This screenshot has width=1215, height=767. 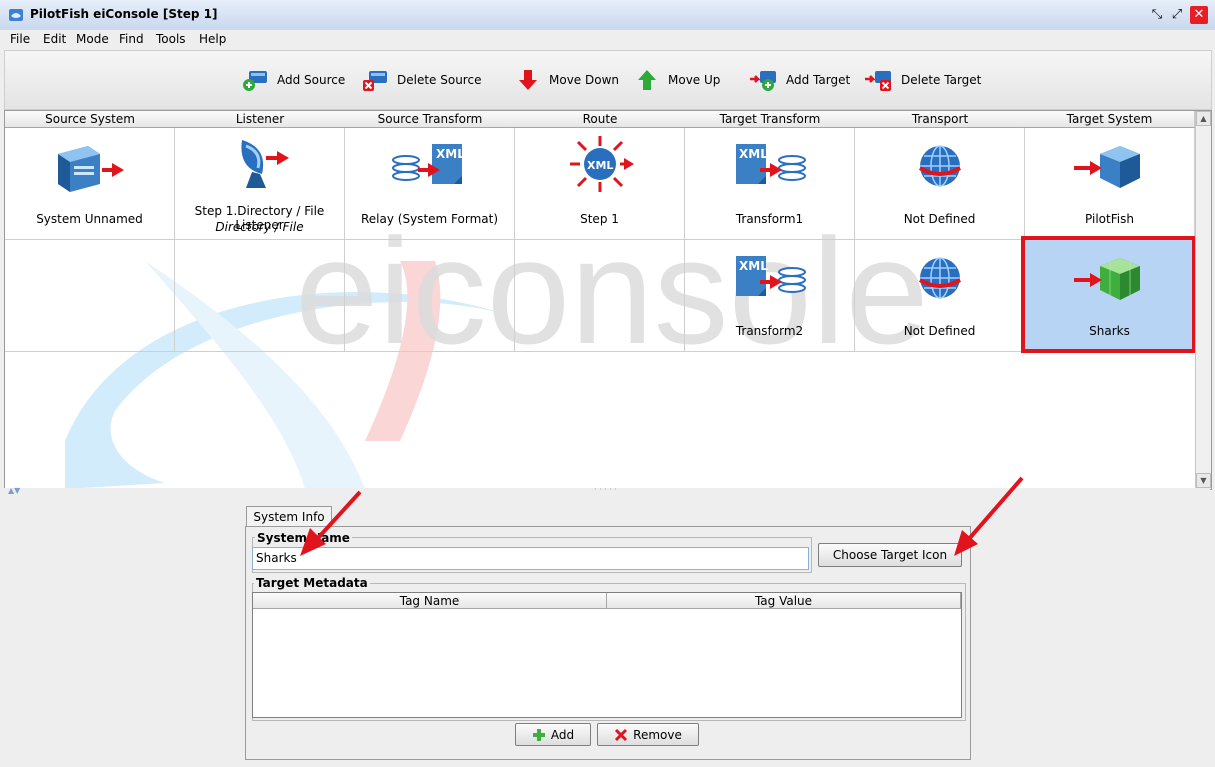 What do you see at coordinates (430, 119) in the screenshot?
I see `col-source-transform: Source Transform` at bounding box center [430, 119].